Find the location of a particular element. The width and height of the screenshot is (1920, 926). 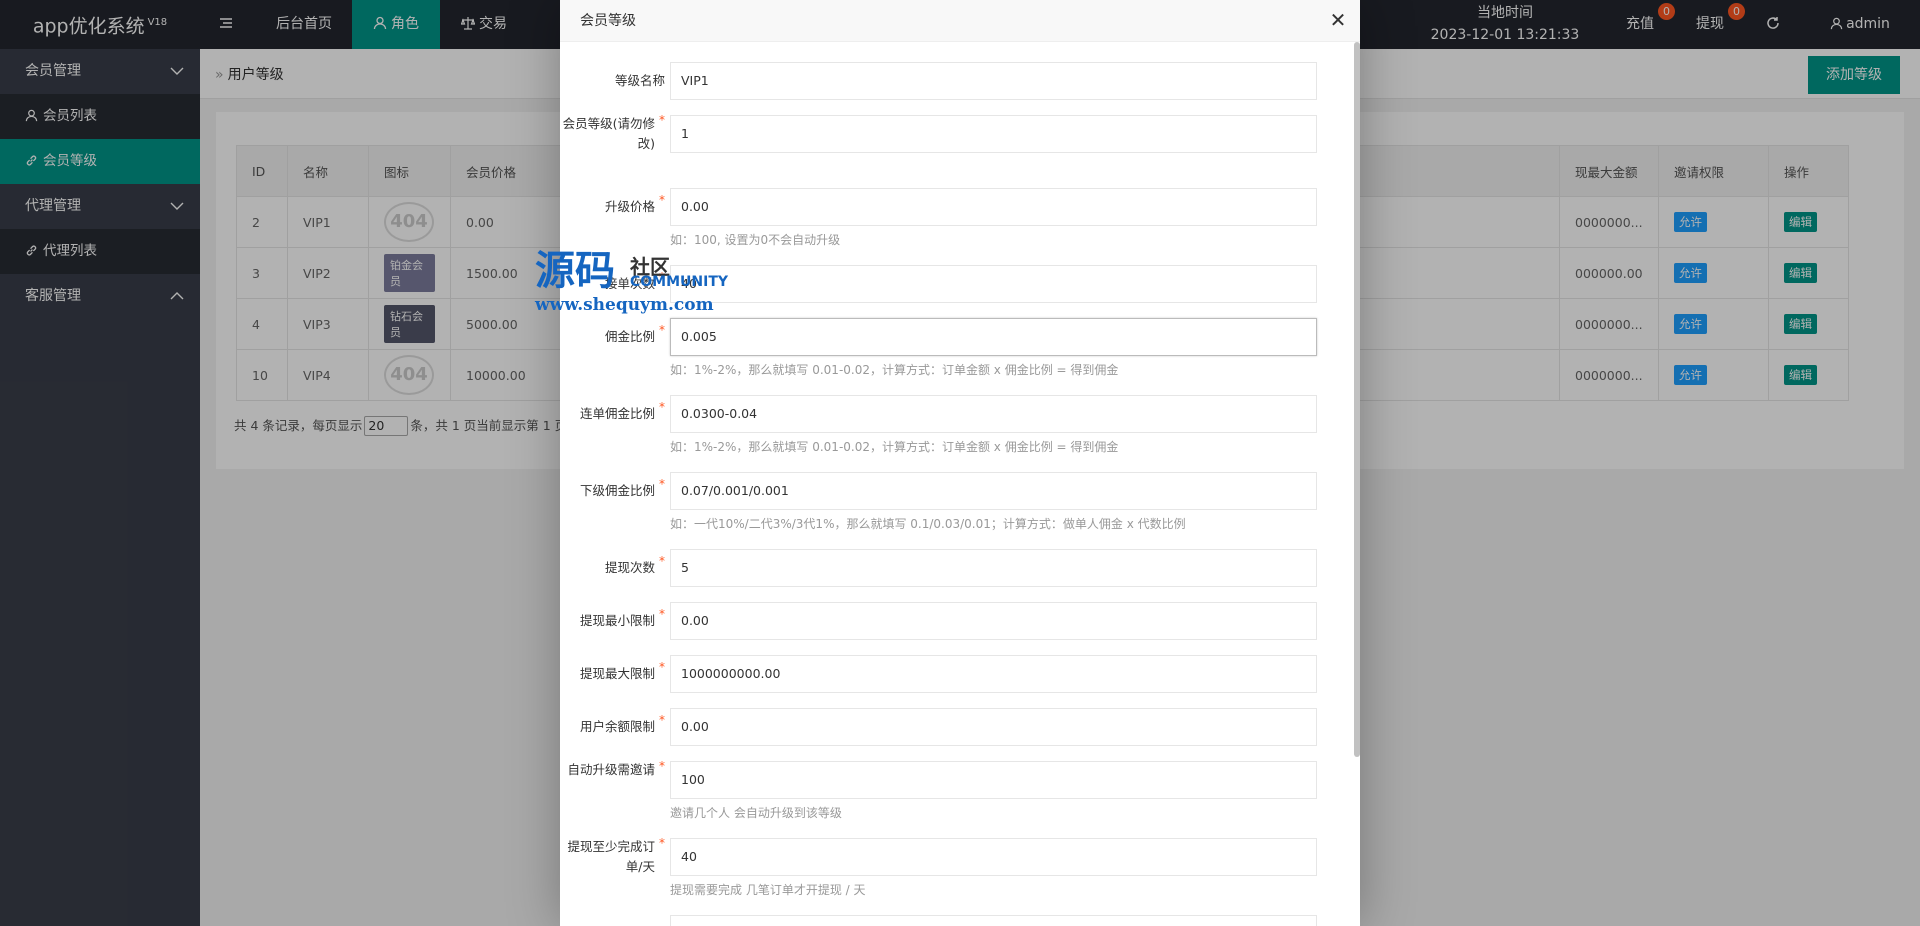

field-label: 提现至少完成订单/天 is located at coordinates (611, 856).